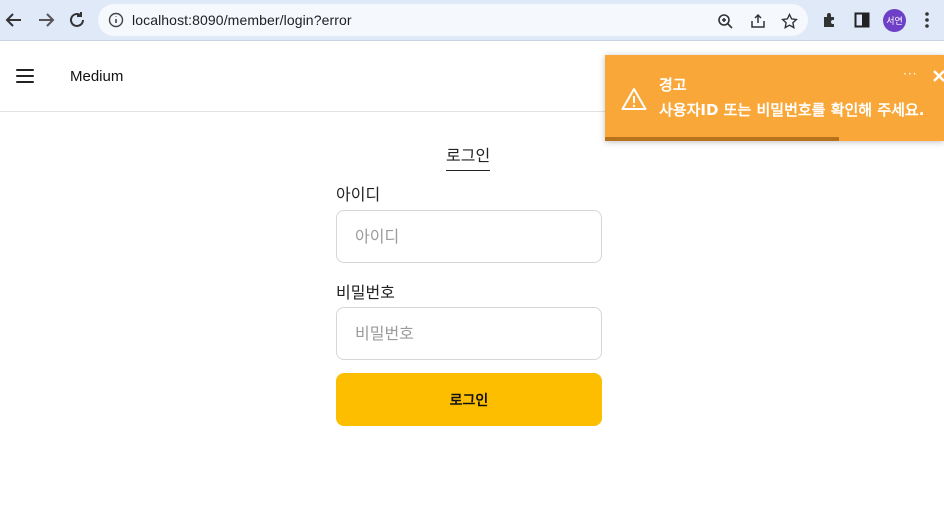  What do you see at coordinates (789, 21) in the screenshot?
I see `bookmark-star-icon` at bounding box center [789, 21].